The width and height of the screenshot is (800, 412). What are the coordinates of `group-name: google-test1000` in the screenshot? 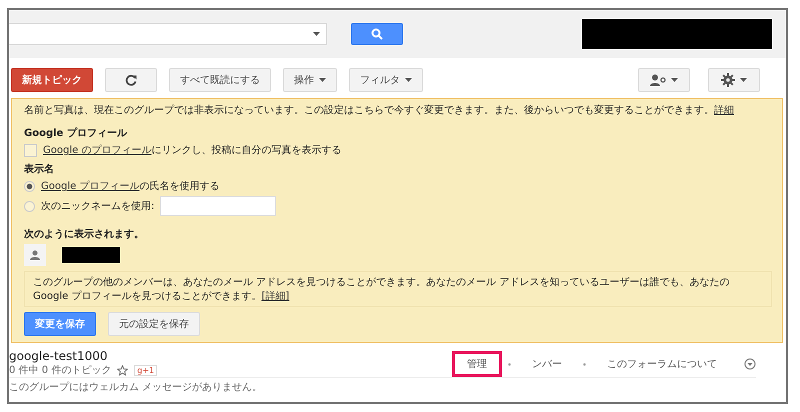 It's located at (59, 356).